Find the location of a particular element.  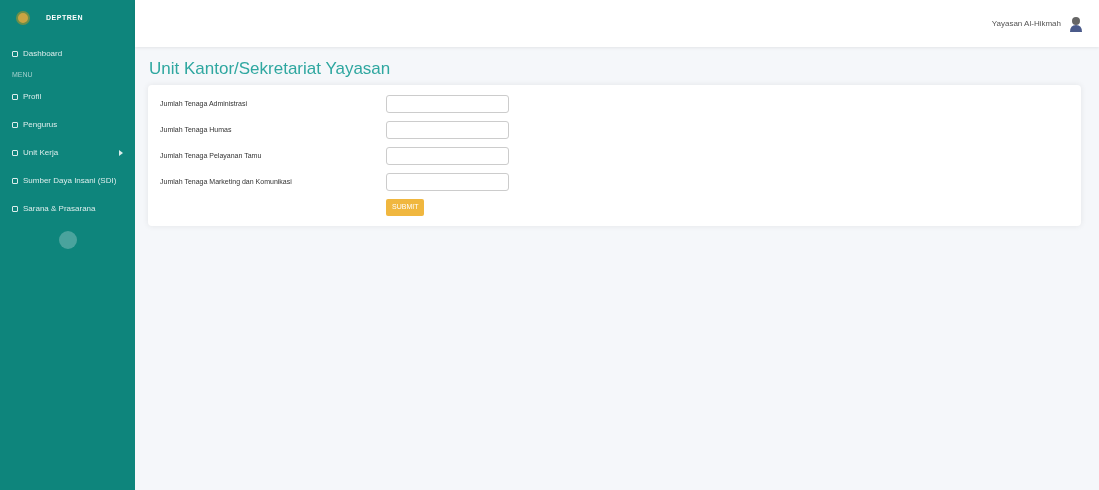

sidebar-item: Profil is located at coordinates (67, 96).